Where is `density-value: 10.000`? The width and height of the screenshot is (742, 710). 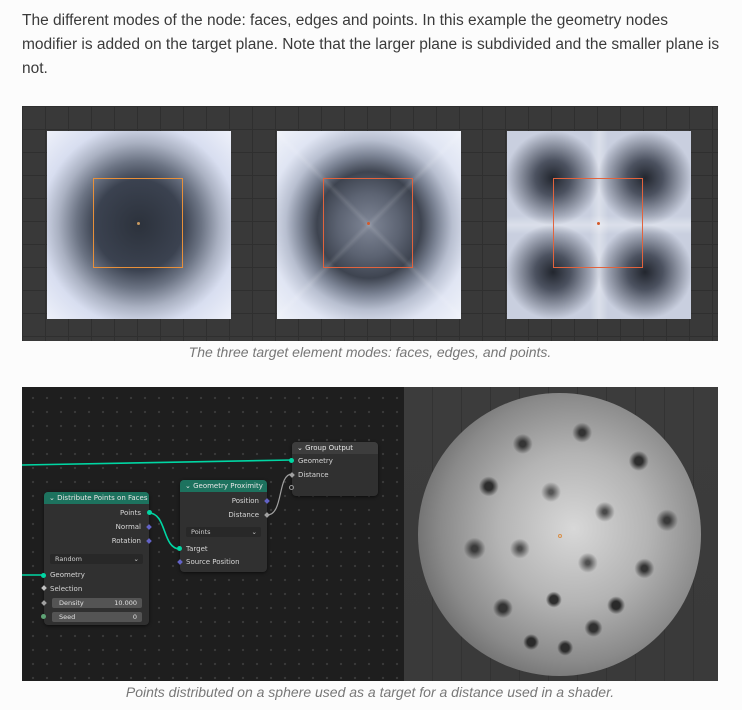 density-value: 10.000 is located at coordinates (125, 603).